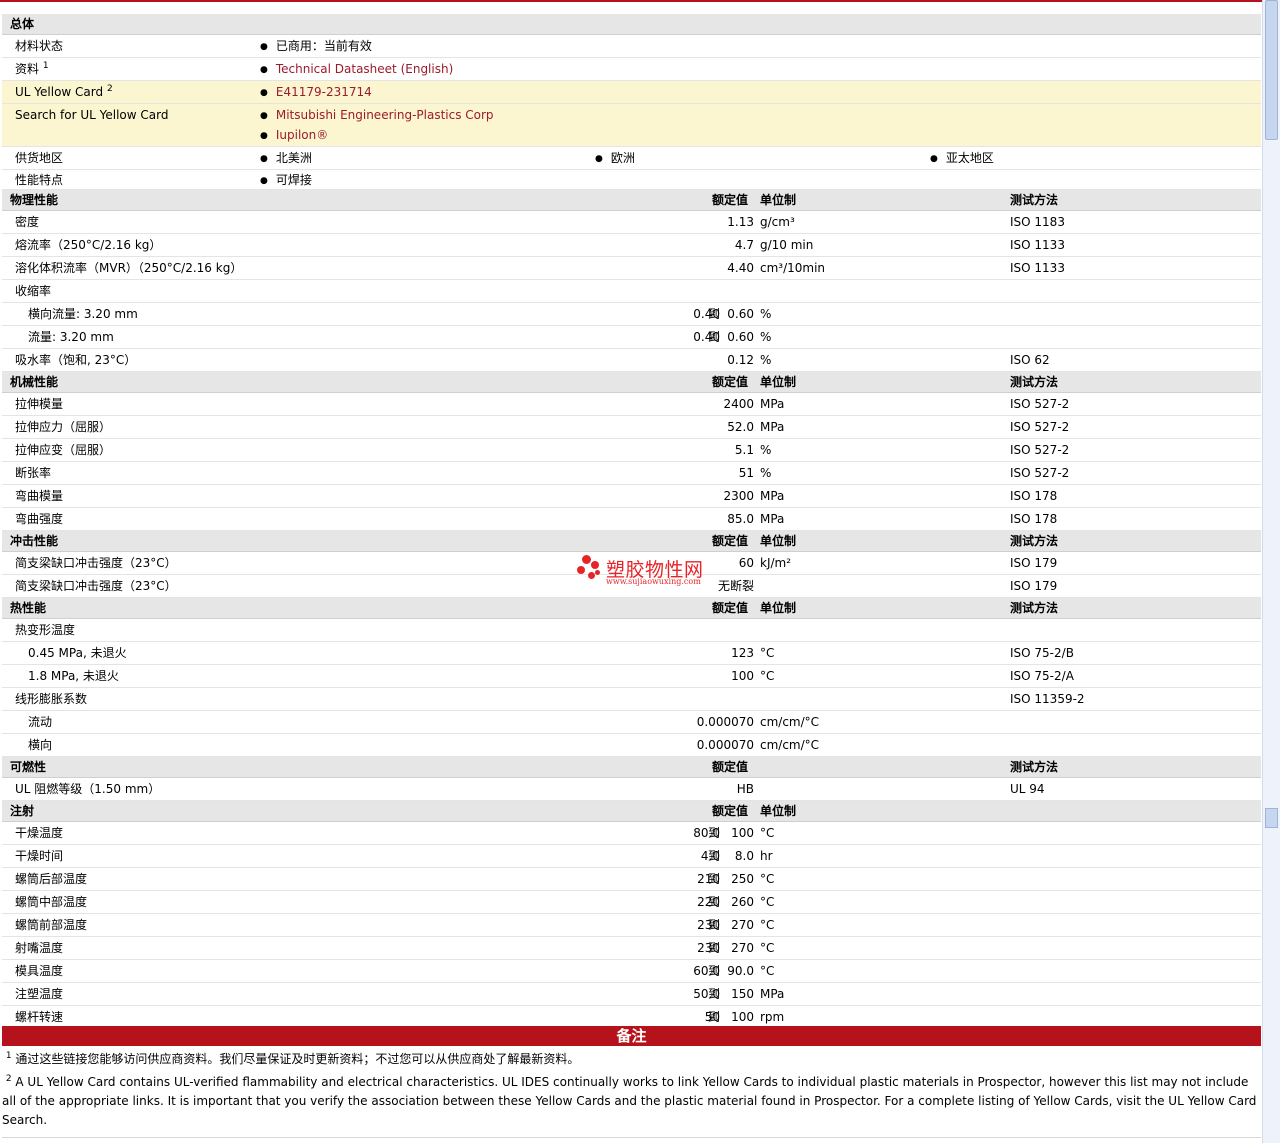 This screenshot has height=1143, width=1280. What do you see at coordinates (631, 245) in the screenshot?
I see `property-row: 熔流率（250°C/2.16 kg） 4.7 g/10 min ISO 1133` at bounding box center [631, 245].